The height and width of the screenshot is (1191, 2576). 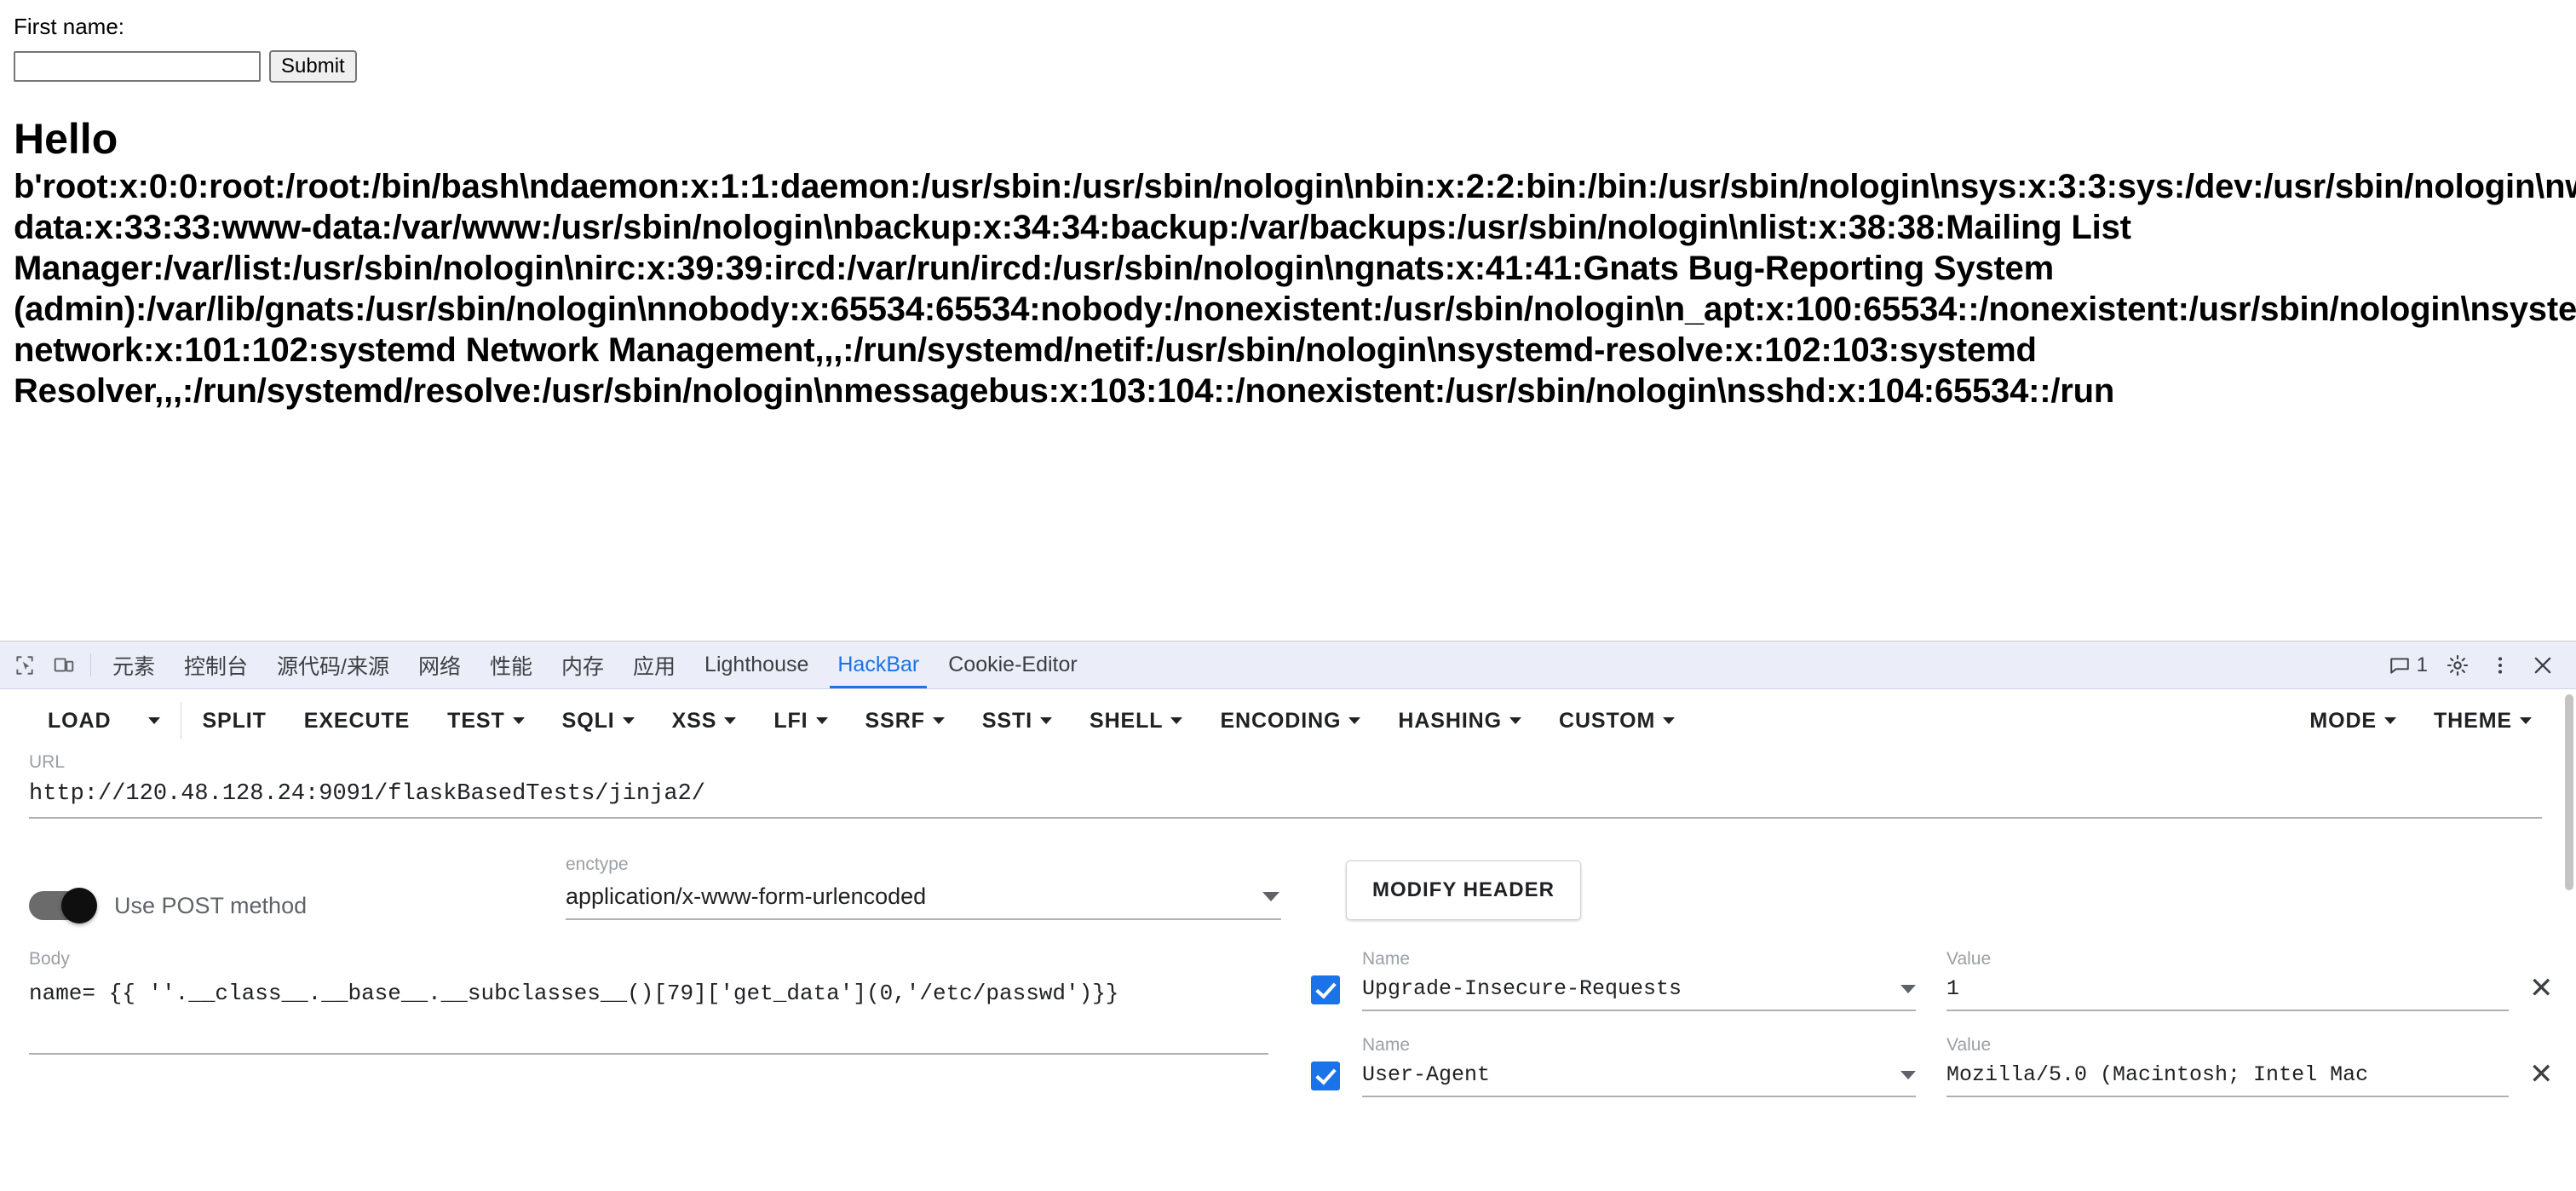 What do you see at coordinates (333, 665) in the screenshot?
I see `tab-sources: 源代码/来源` at bounding box center [333, 665].